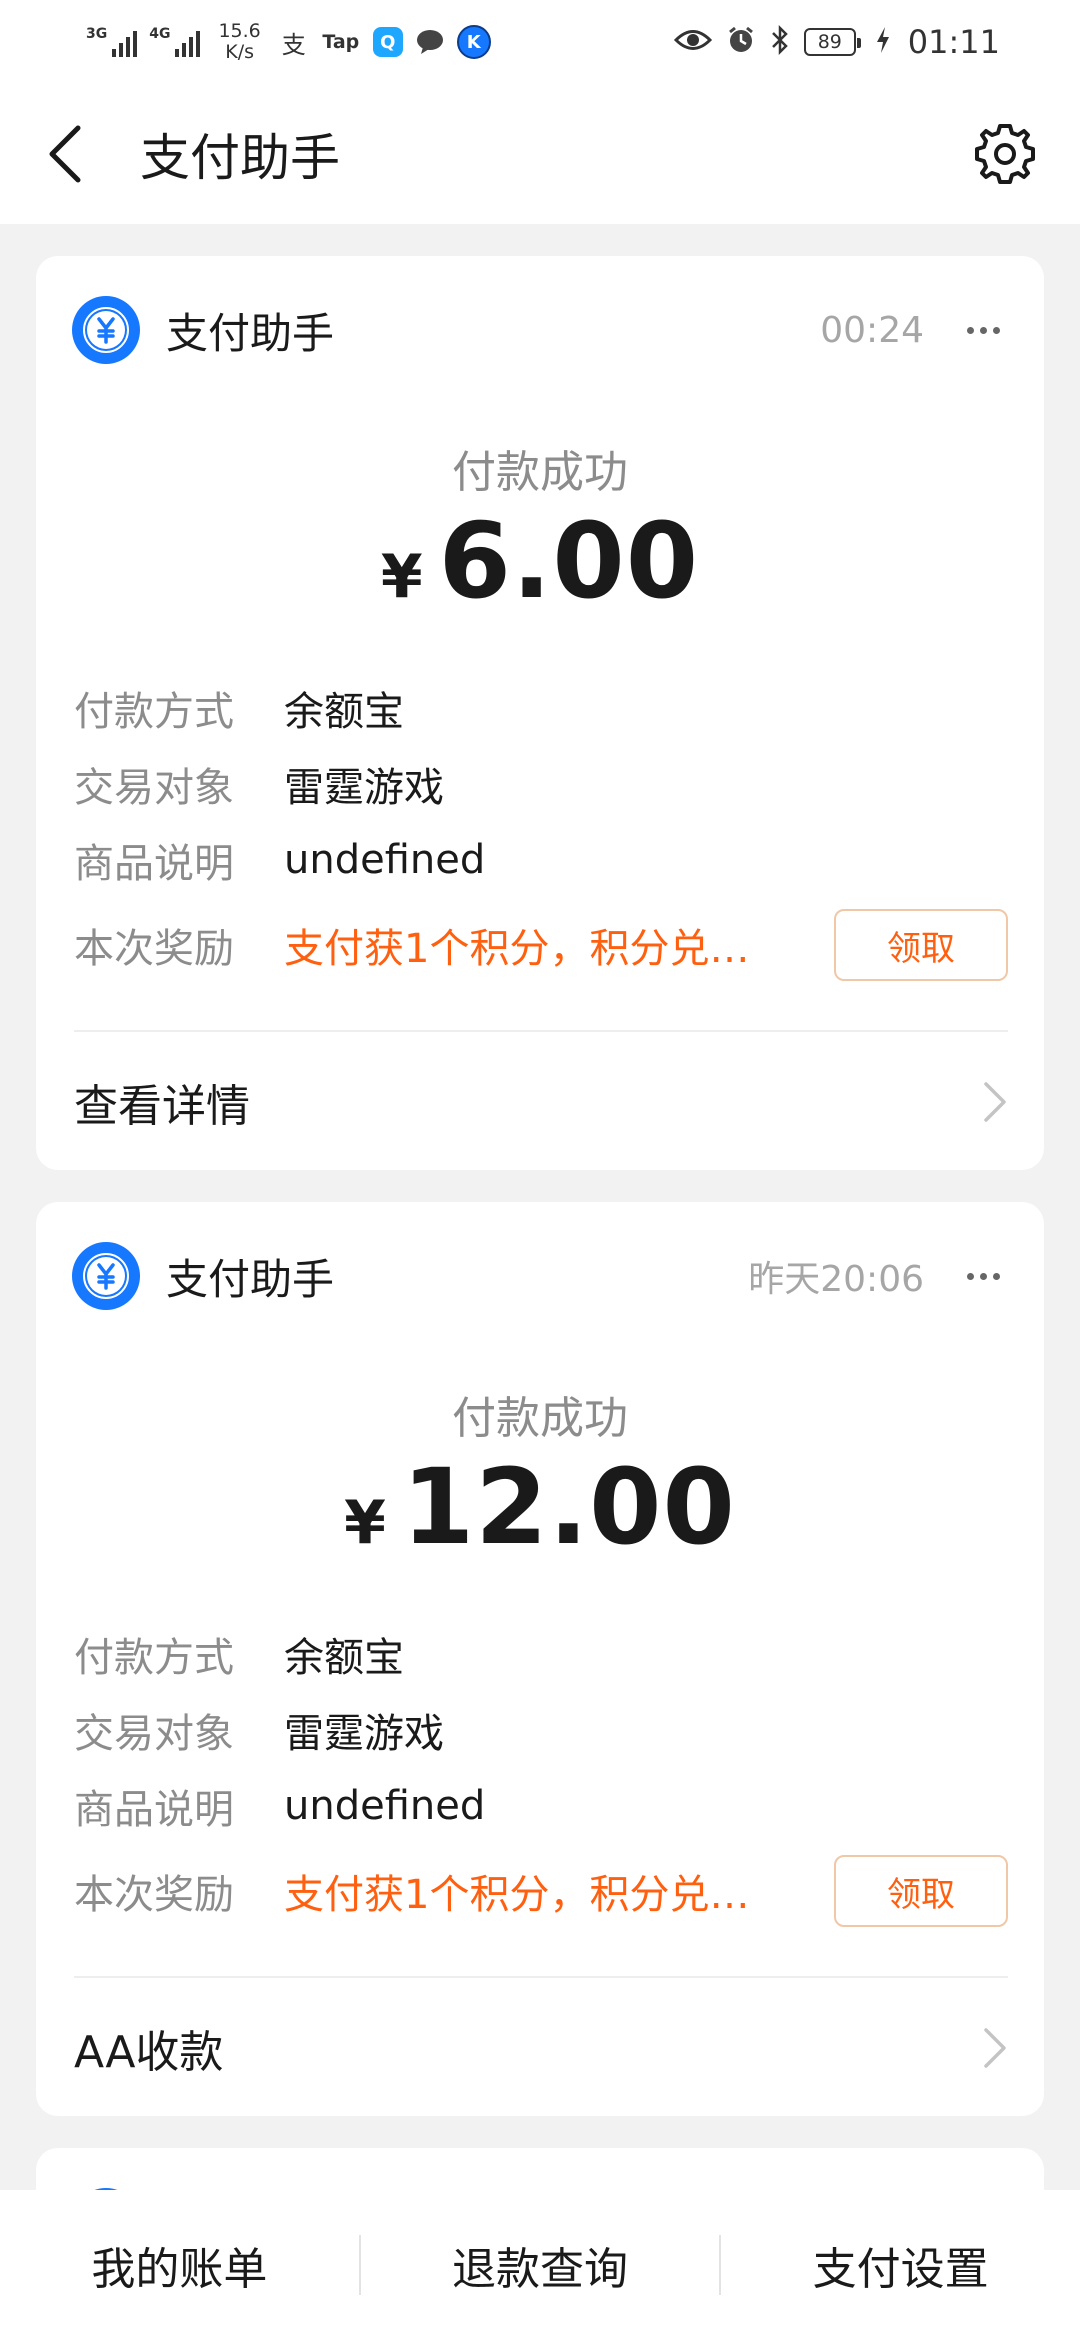  What do you see at coordinates (872, 330) in the screenshot?
I see `message-time: 00:24` at bounding box center [872, 330].